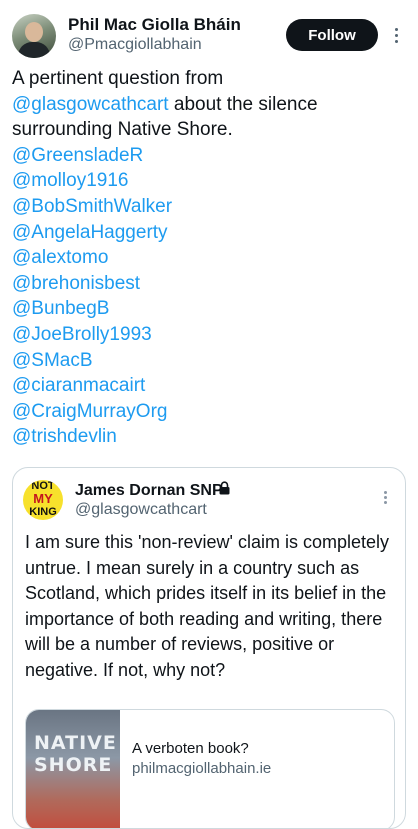 The image size is (418, 829). I want to click on mention-link: @ciaranmacairt, so click(210, 386).